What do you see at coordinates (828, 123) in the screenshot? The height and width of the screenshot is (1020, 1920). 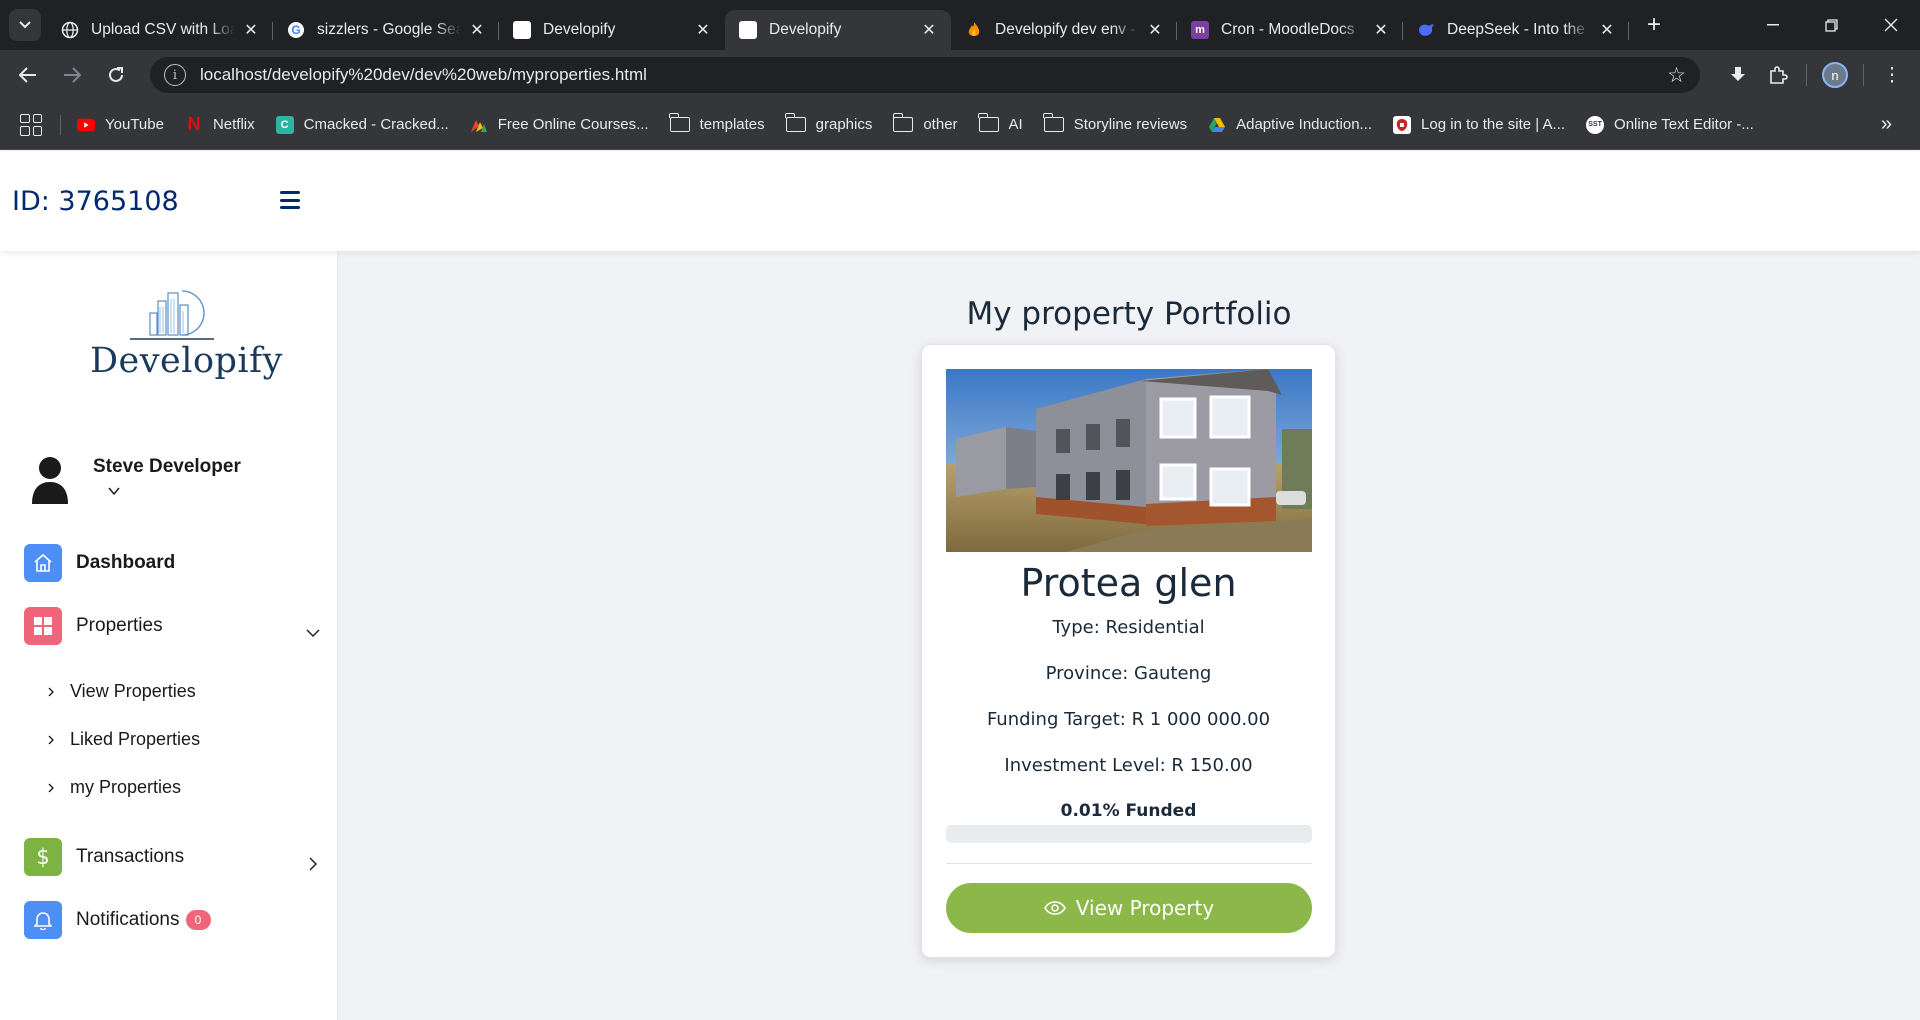 I see `bookmark-folder-graphics: graphics` at bounding box center [828, 123].